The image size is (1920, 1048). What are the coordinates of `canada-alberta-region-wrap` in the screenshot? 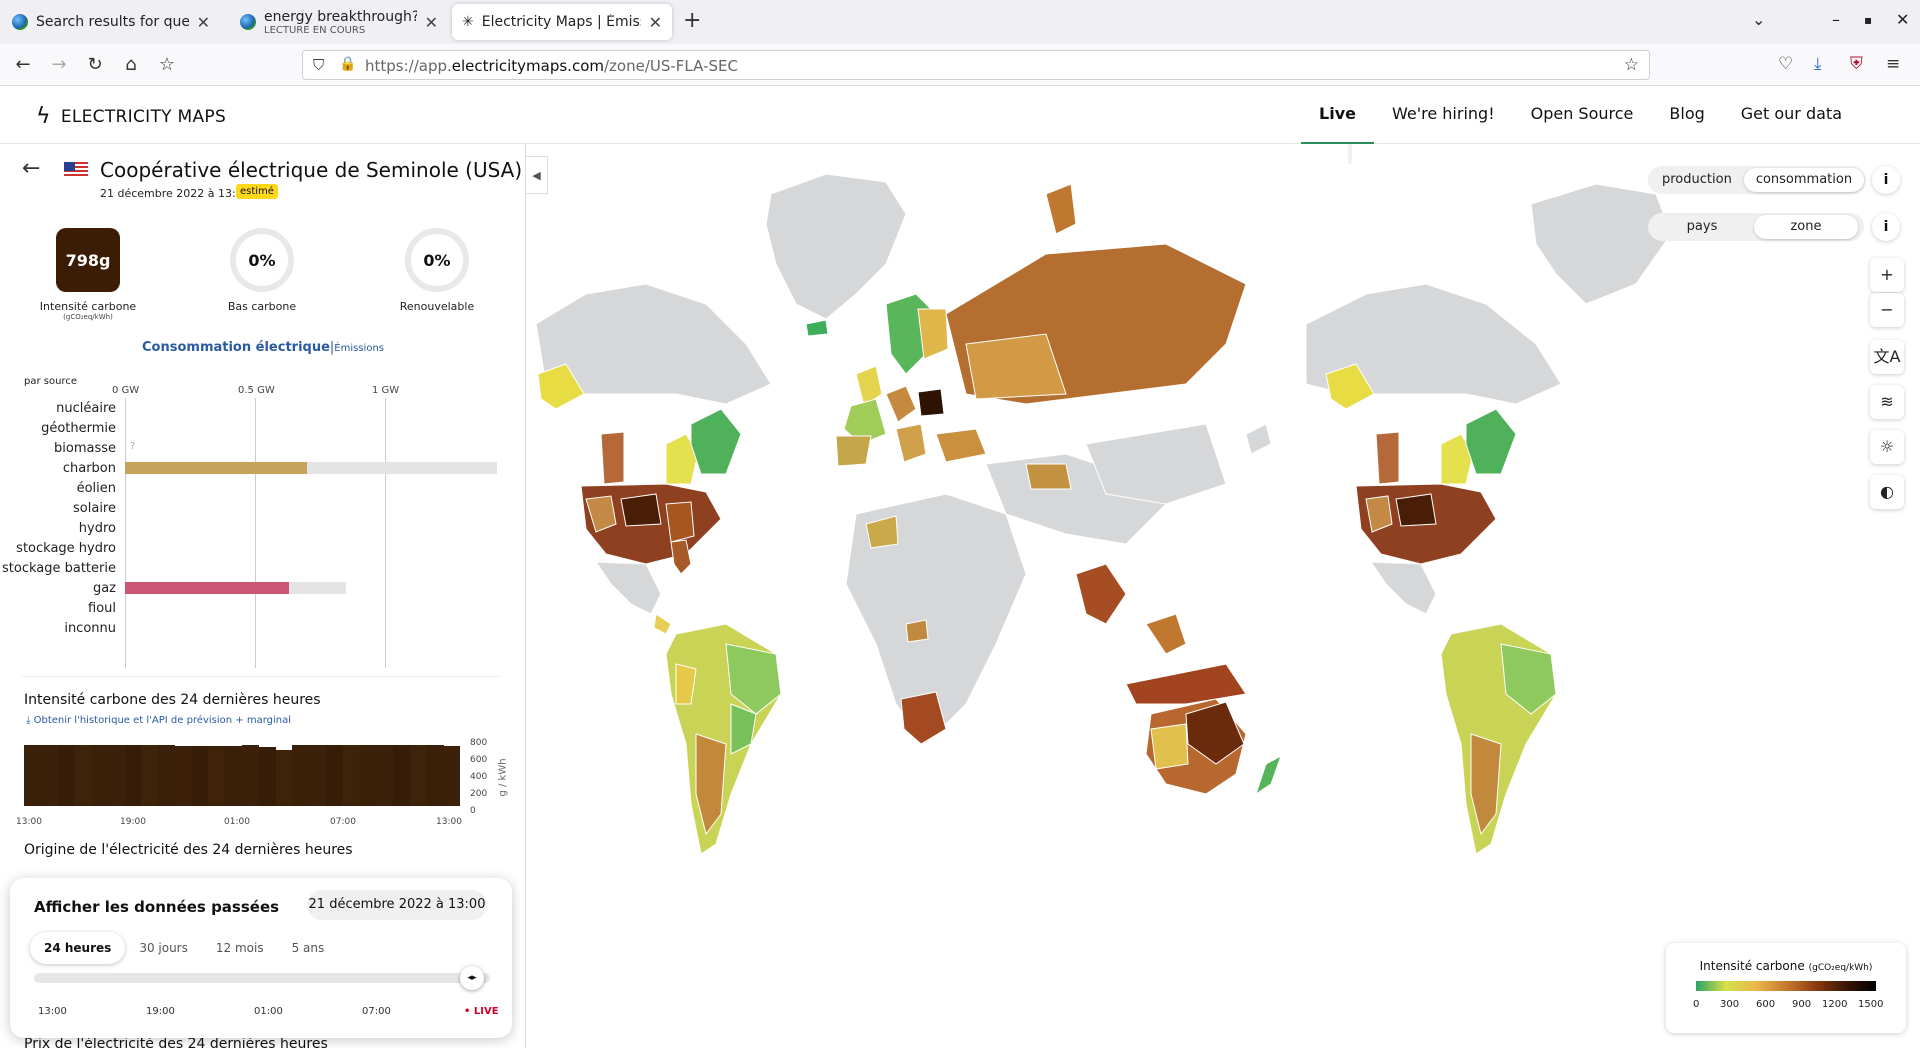 It's located at (1387, 458).